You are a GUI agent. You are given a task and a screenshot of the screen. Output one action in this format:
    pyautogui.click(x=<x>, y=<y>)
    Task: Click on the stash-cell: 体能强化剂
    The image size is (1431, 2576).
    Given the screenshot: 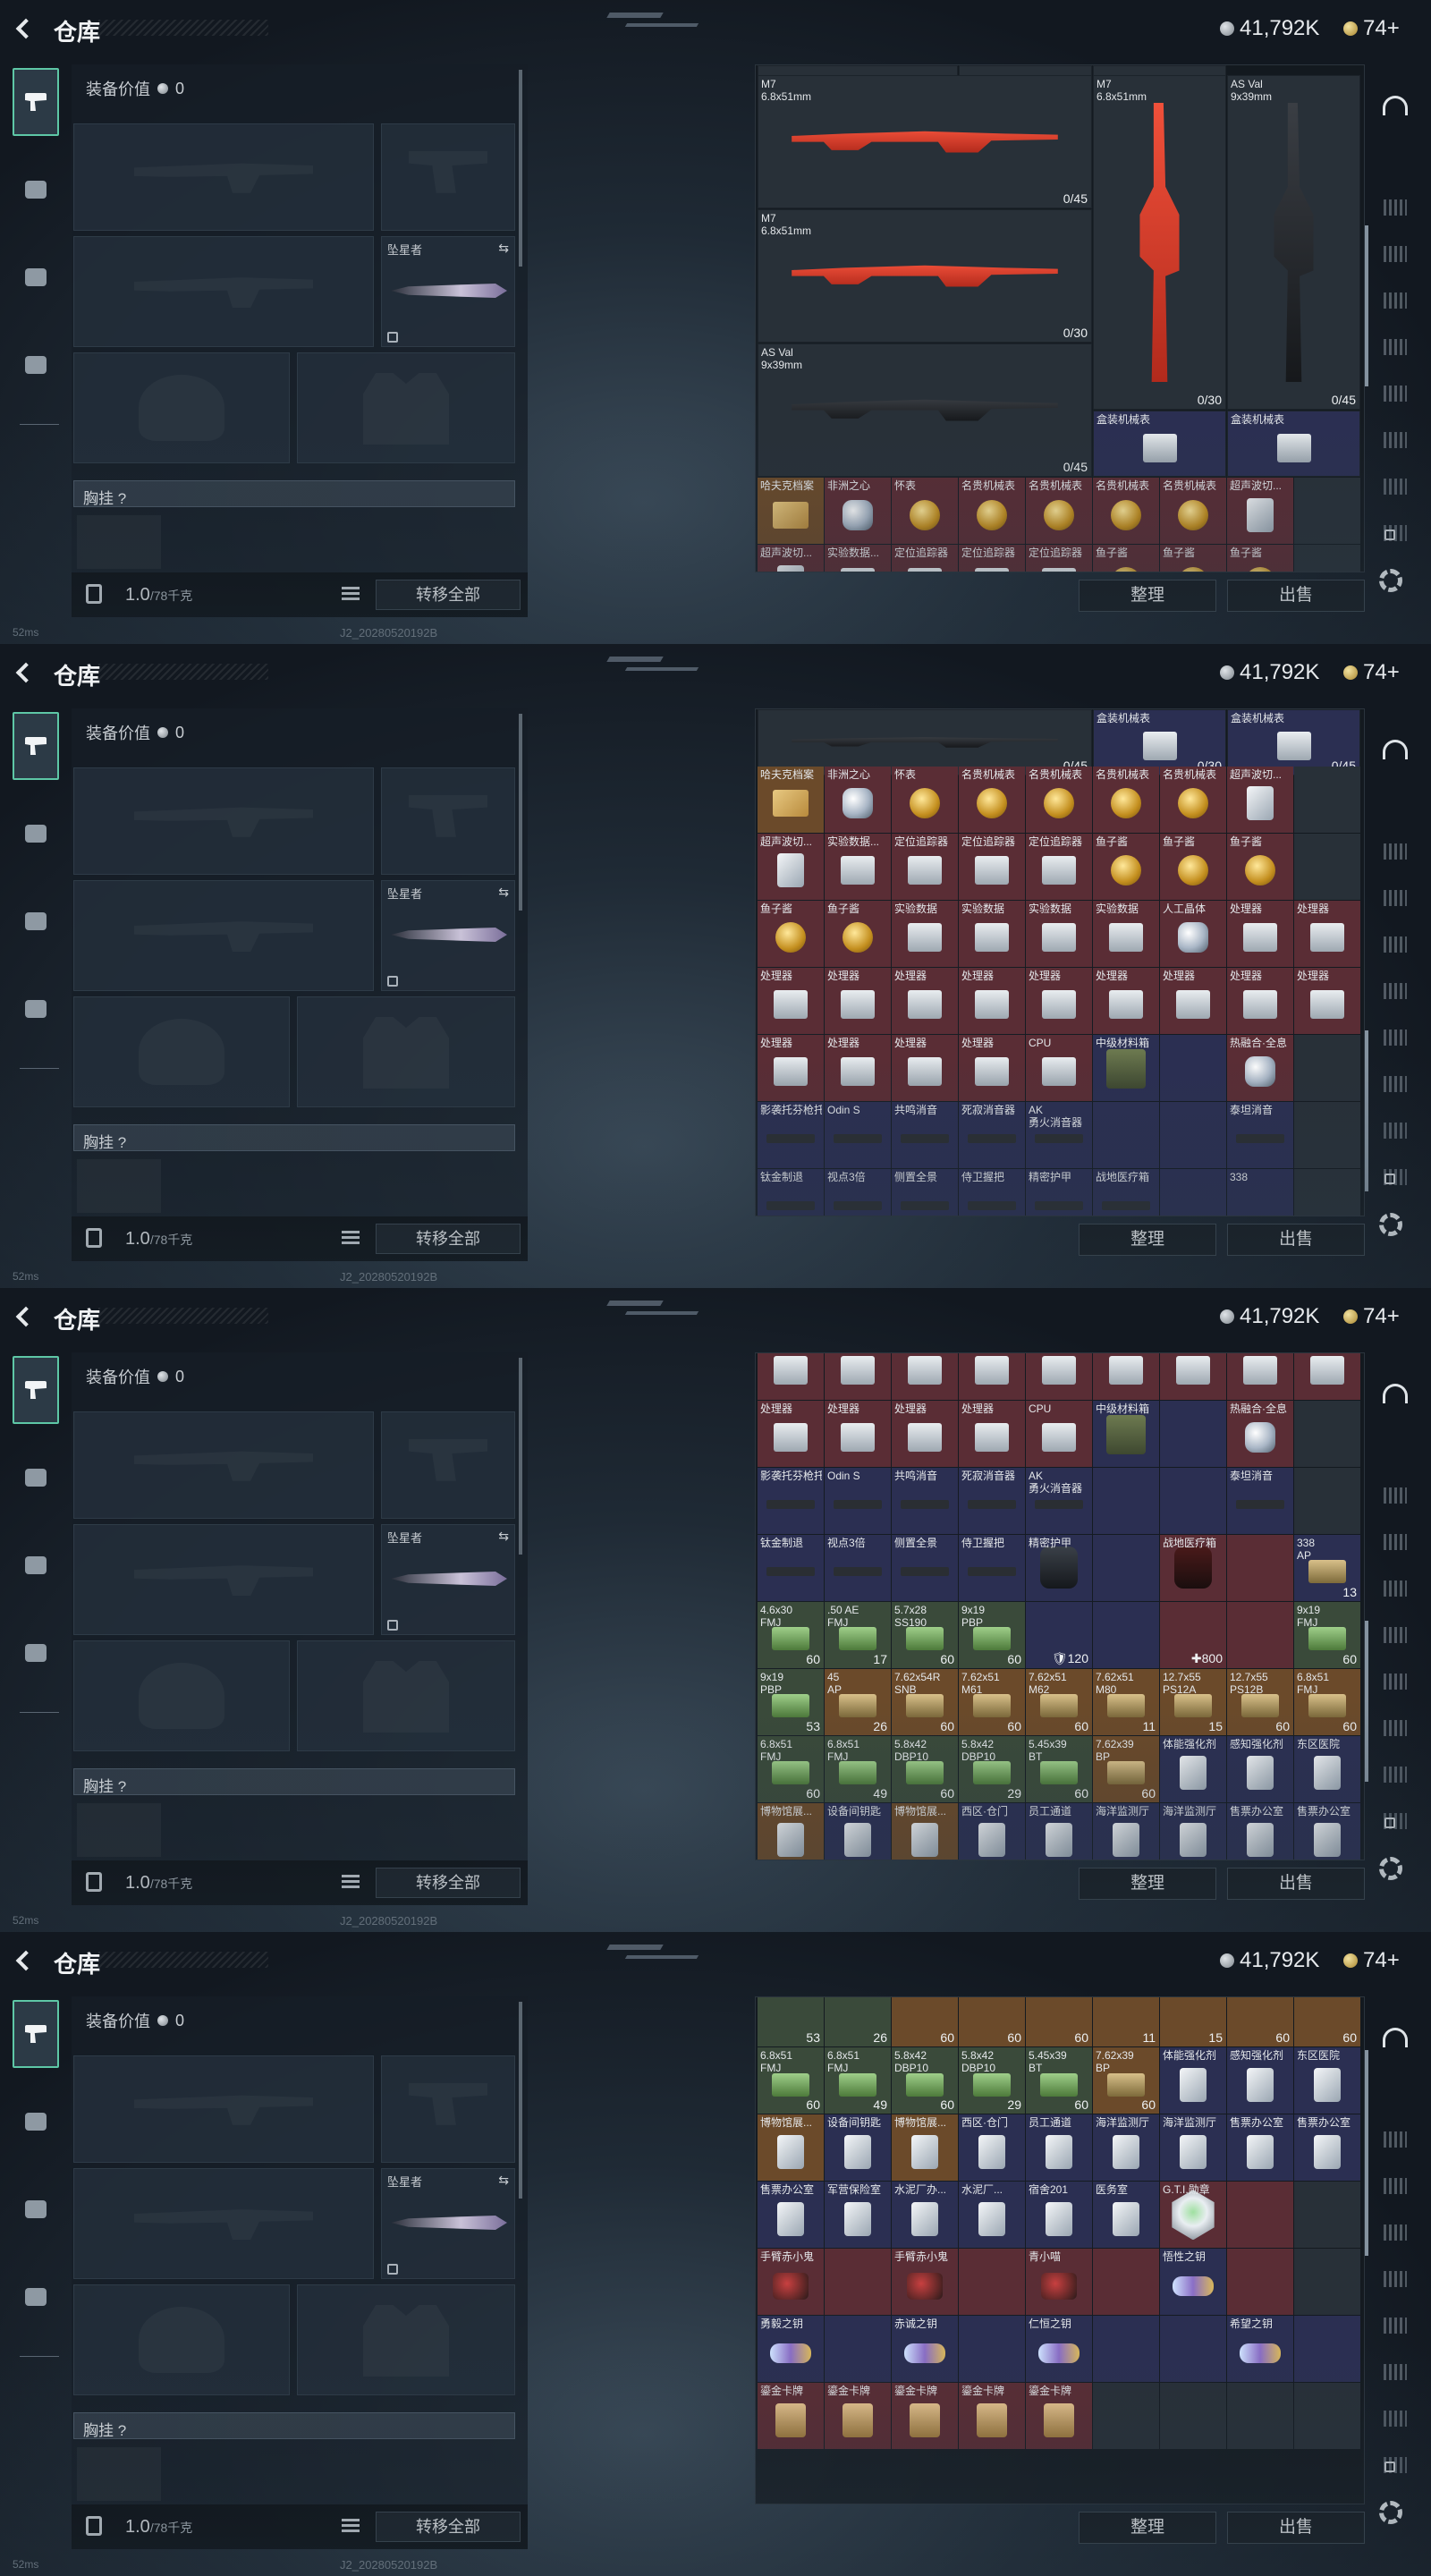 What is the action you would take?
    pyautogui.click(x=1193, y=2080)
    